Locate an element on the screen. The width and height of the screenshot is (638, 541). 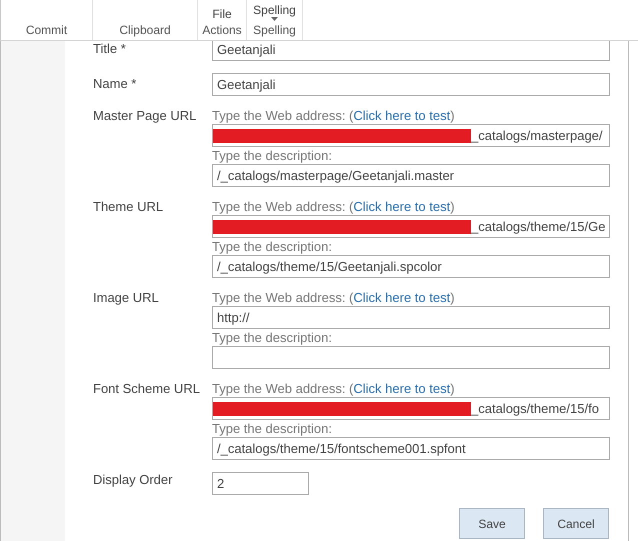
cancel-button: Cancel is located at coordinates (576, 523).